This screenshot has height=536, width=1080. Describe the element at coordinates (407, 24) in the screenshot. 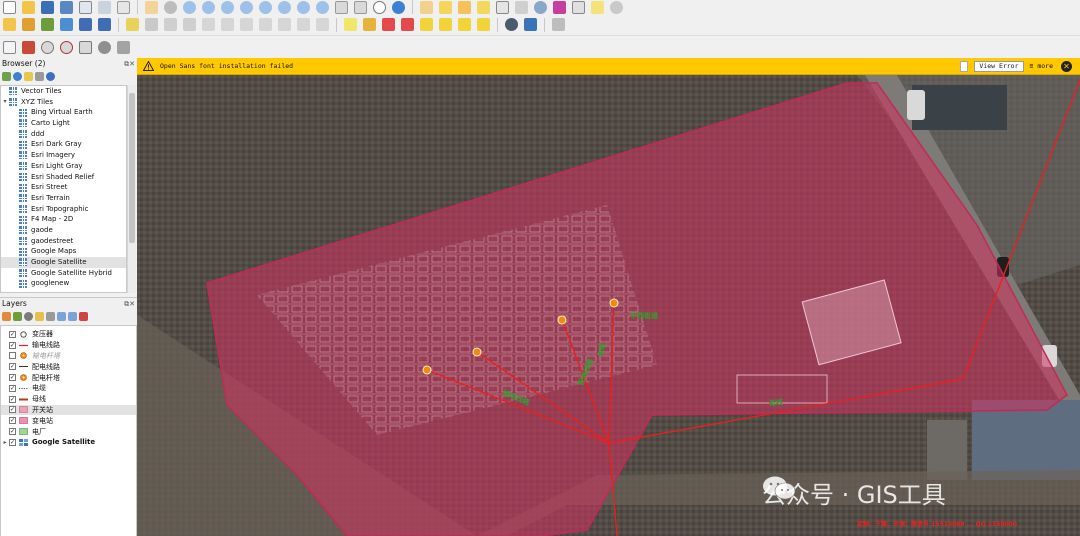

I see `show-hide-labels-icon` at that location.